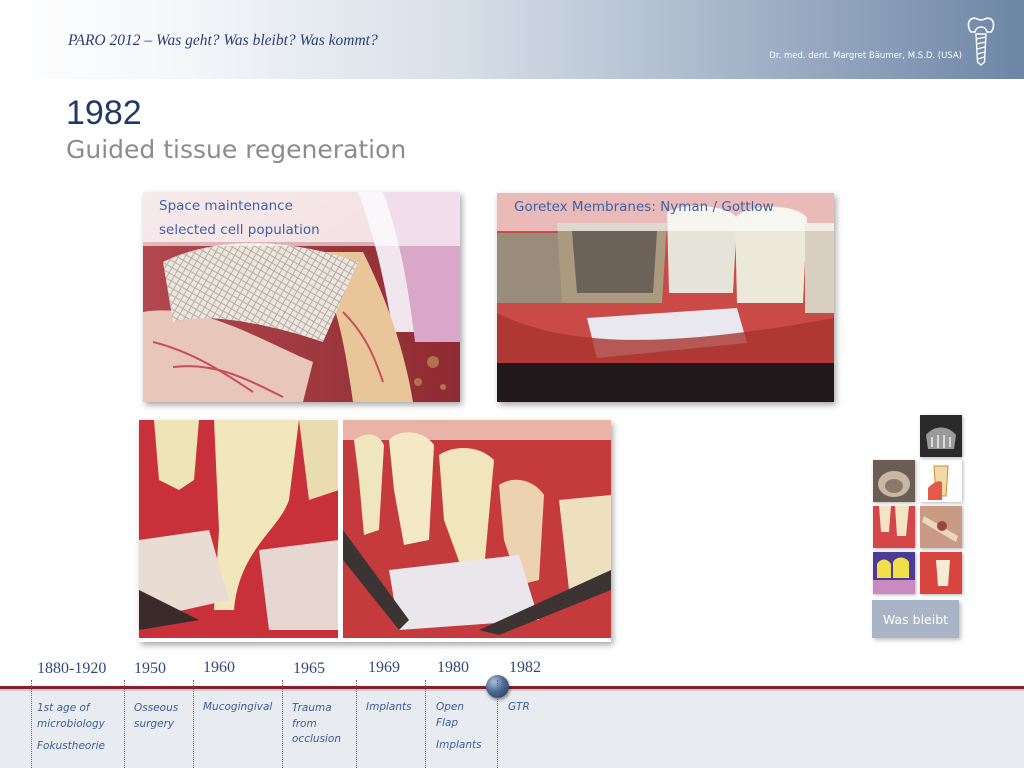 This screenshot has width=1024, height=768. I want to click on thumbnail-gingiva, so click(894, 527).